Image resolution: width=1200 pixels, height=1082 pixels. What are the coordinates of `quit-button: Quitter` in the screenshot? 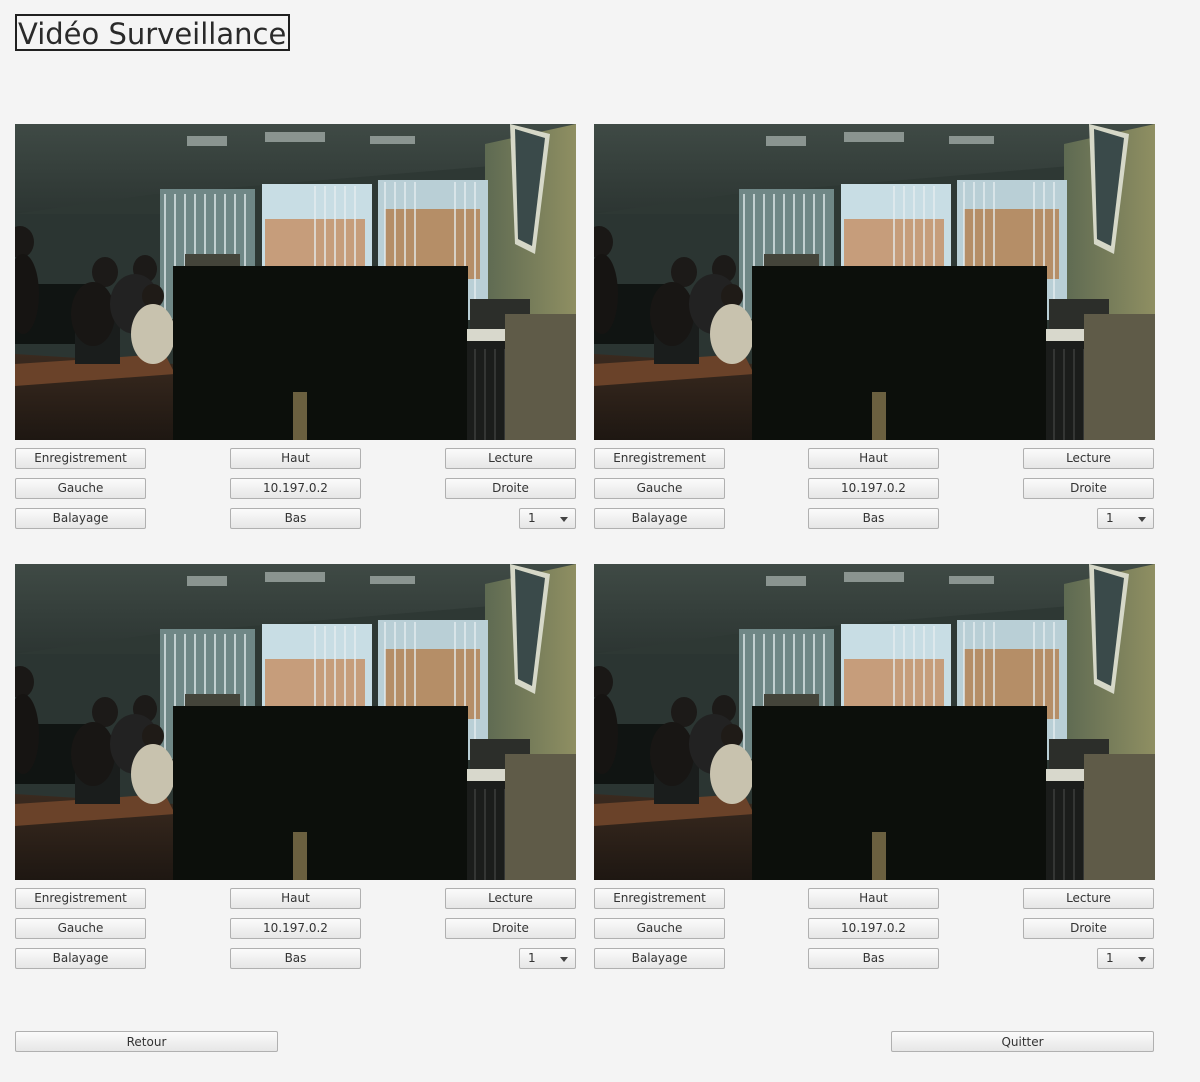 It's located at (1022, 1041).